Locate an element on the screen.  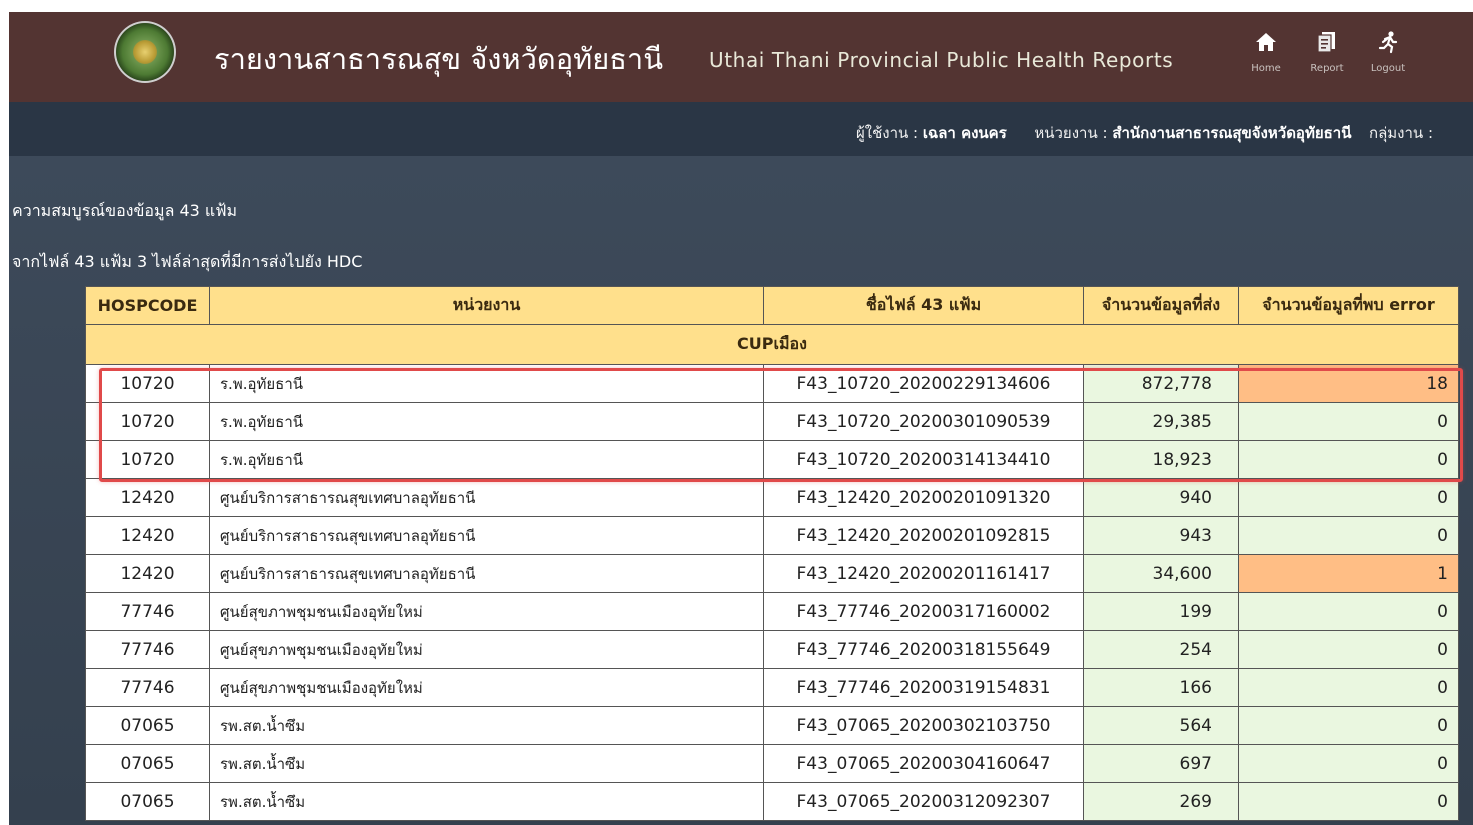
cell-error-count: 18 is located at coordinates (1348, 383).